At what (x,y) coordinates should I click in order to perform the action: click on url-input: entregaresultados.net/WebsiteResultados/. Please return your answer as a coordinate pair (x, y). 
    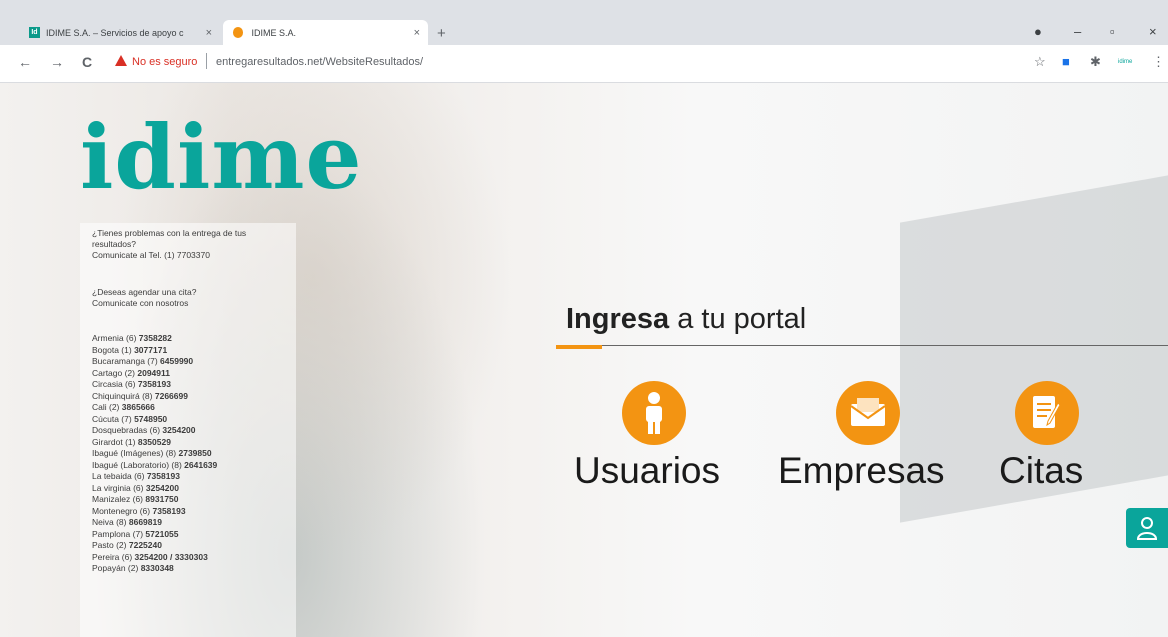
    Looking at the image, I should click on (319, 62).